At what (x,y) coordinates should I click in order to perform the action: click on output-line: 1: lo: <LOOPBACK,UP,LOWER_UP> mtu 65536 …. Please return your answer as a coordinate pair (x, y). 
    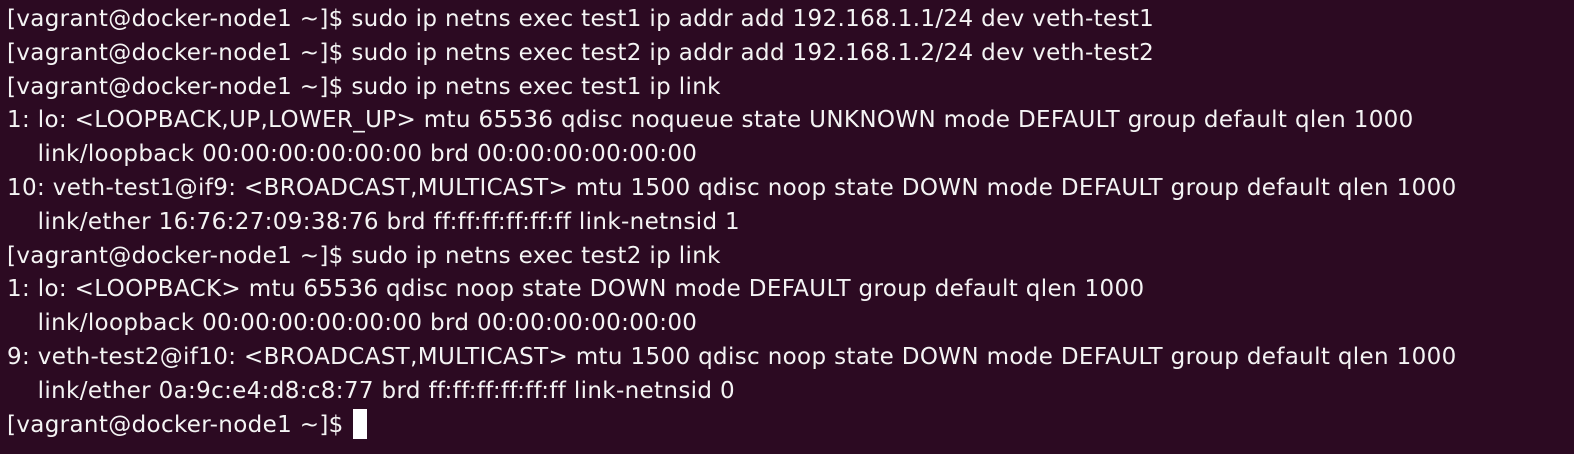
    Looking at the image, I should click on (710, 120).